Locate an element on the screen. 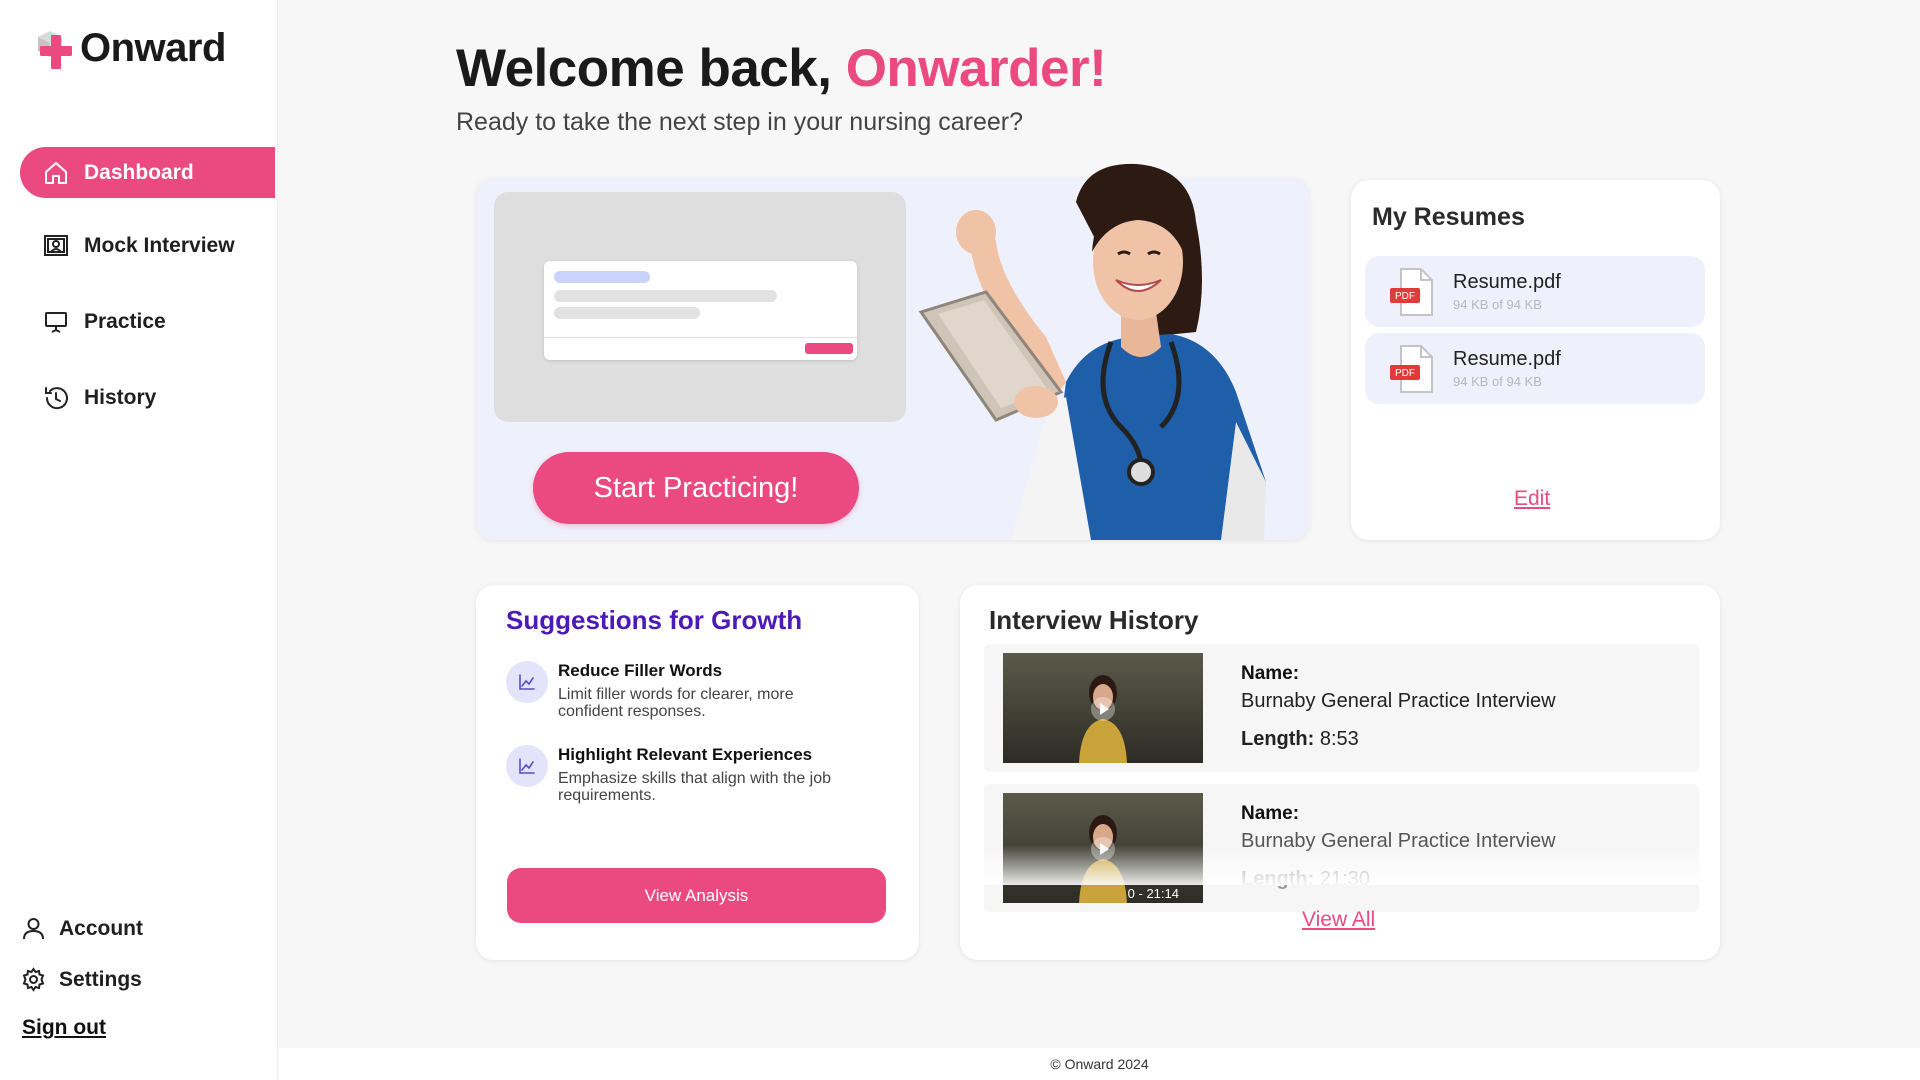  interview-length: Length: 8:53 is located at coordinates (1300, 739).